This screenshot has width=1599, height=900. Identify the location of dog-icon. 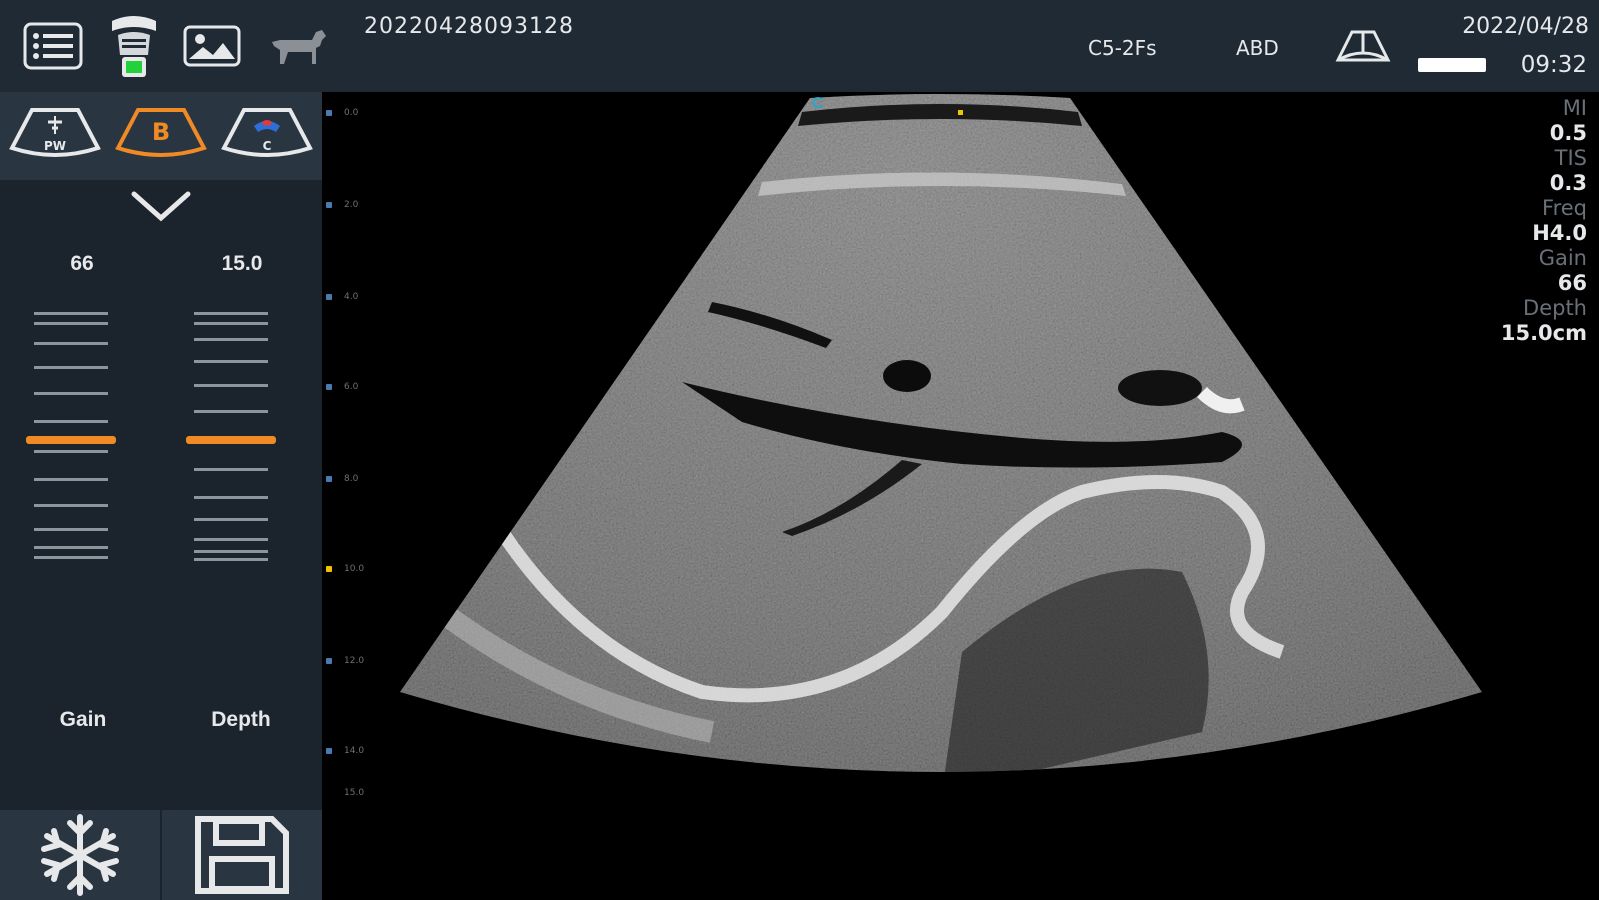
(297, 46).